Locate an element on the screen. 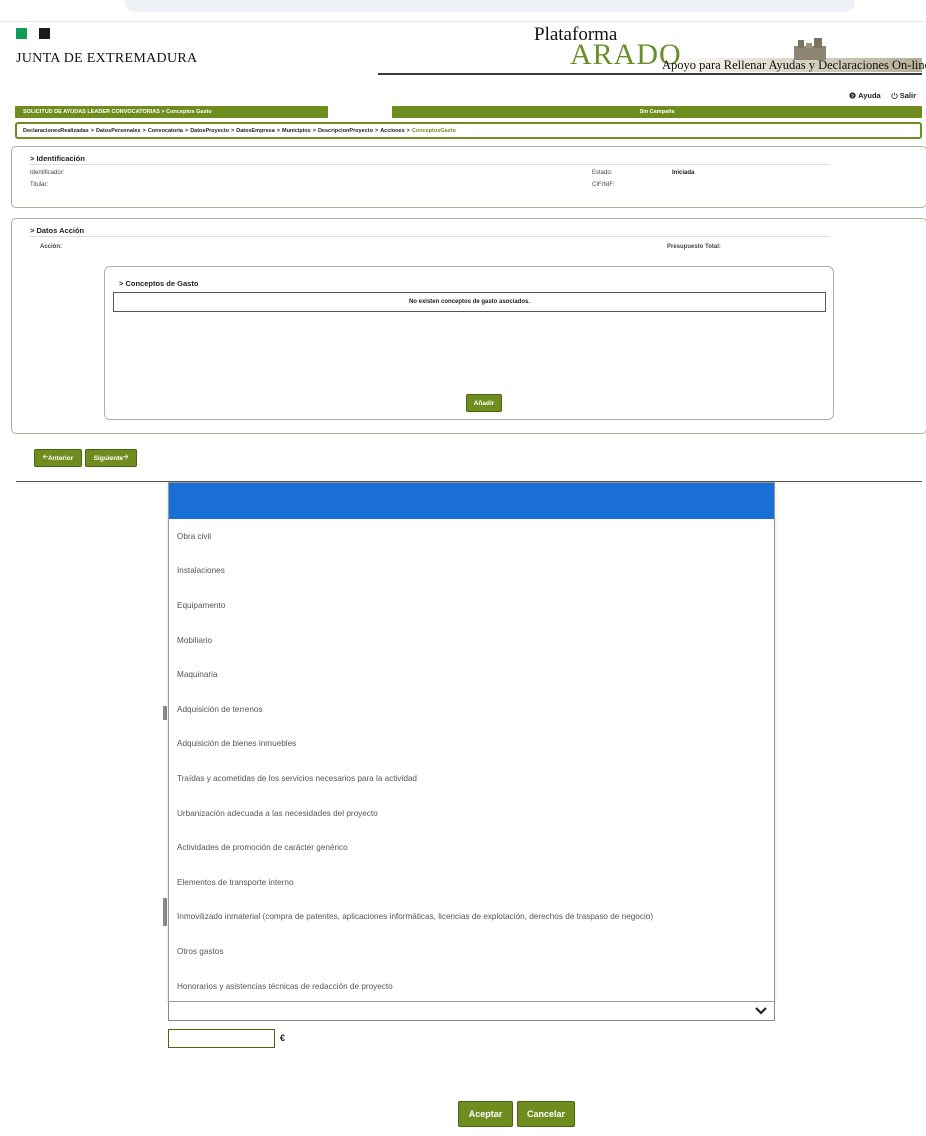  dropdown-option: Adquisición de terrenos is located at coordinates (471, 709).